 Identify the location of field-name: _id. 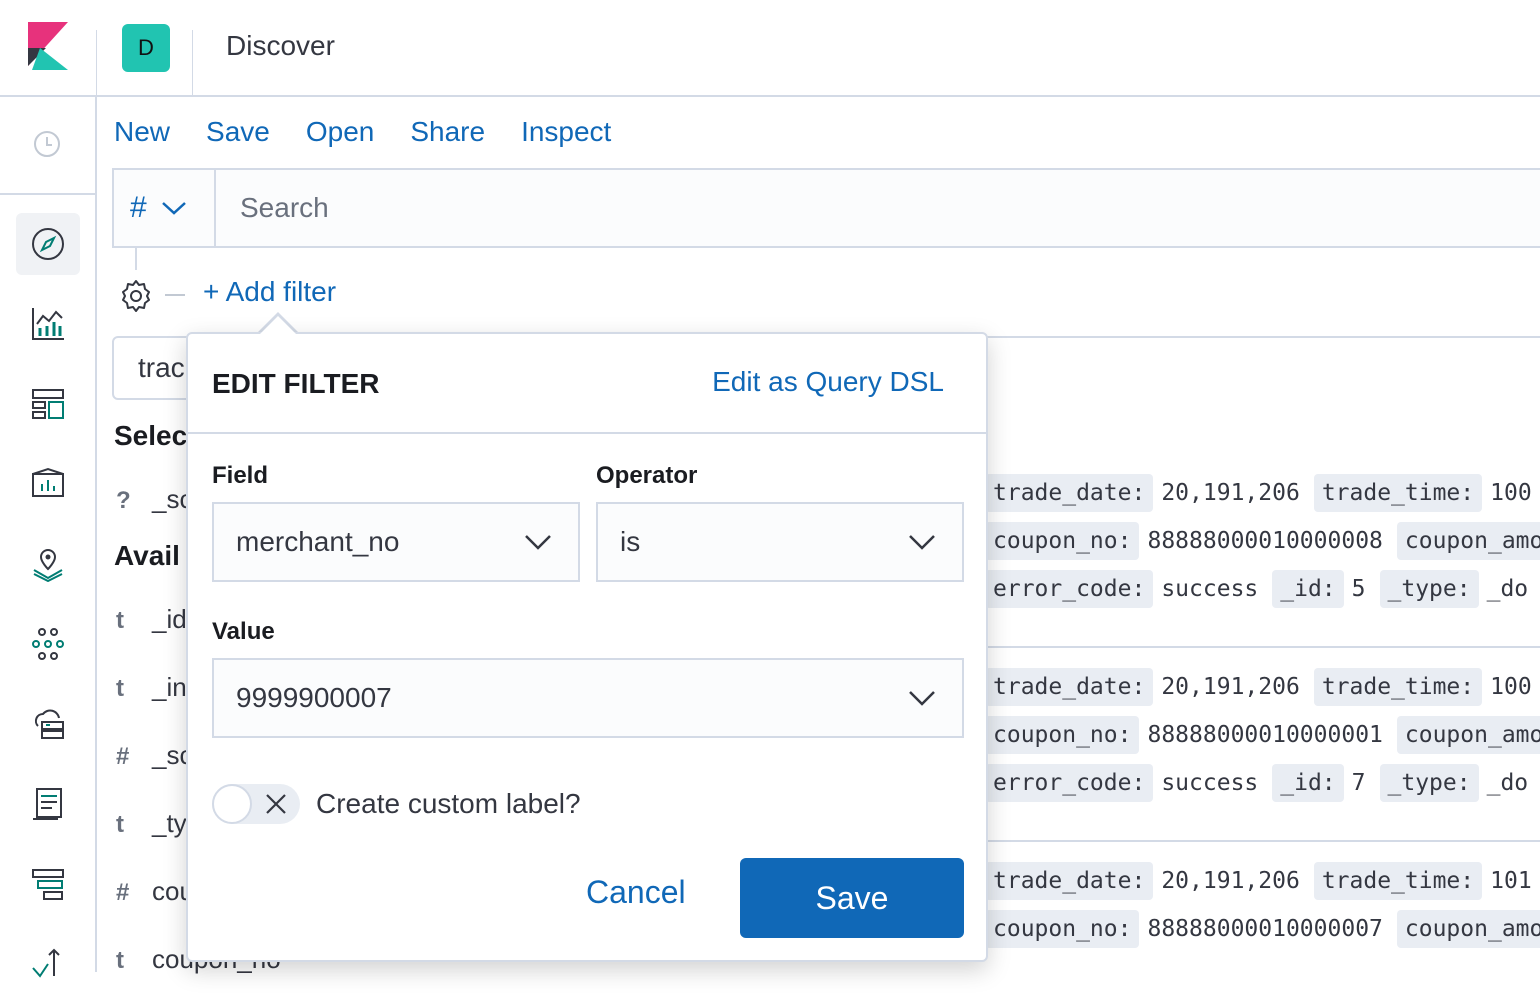
(169, 619).